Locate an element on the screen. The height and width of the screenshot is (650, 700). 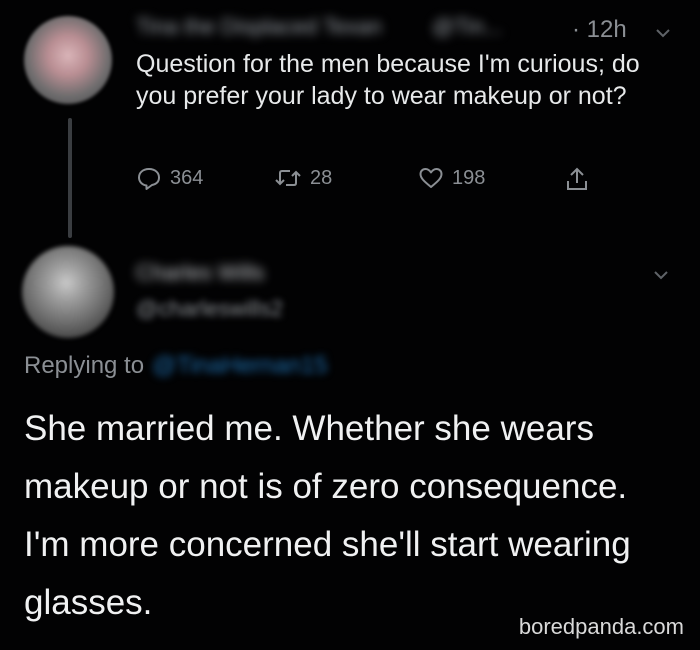
original-author-avatar is located at coordinates (68, 60).